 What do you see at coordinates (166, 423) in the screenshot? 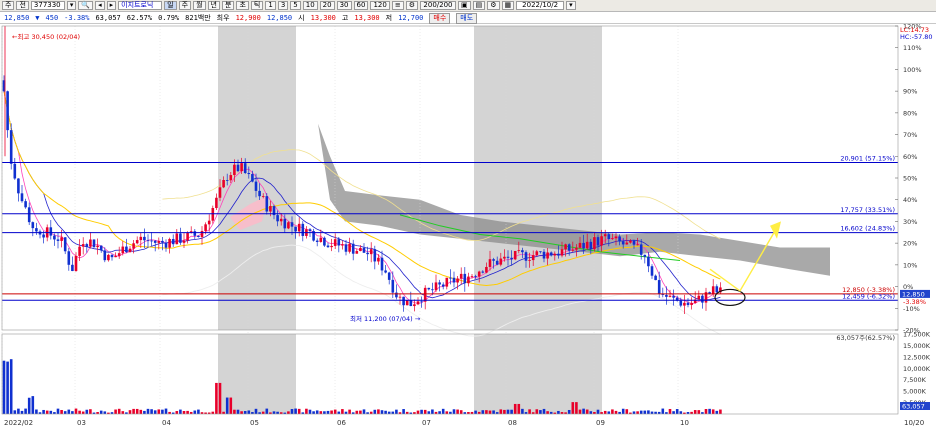
I see `x-tick-label: 04` at bounding box center [166, 423].